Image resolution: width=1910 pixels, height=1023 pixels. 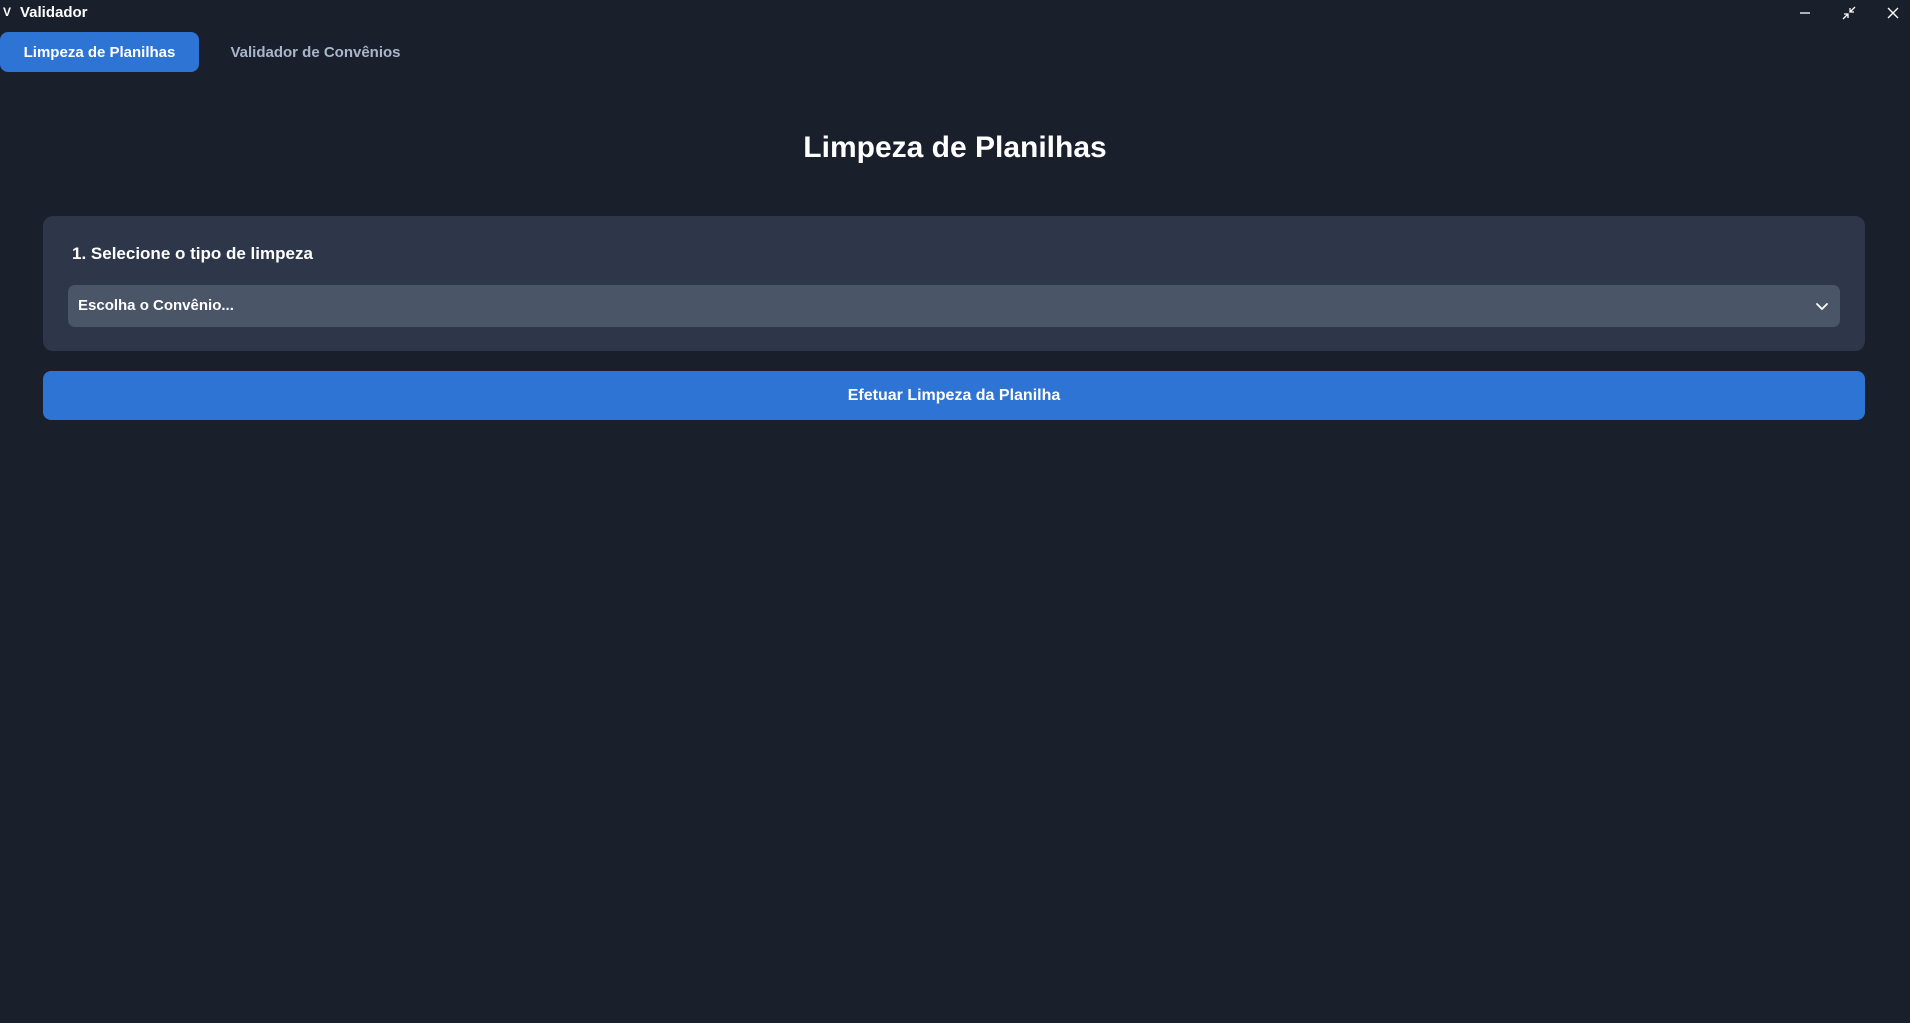 I want to click on tab-limpeza-de-planilhas: Limpeza de Planilhas, so click(x=99, y=52).